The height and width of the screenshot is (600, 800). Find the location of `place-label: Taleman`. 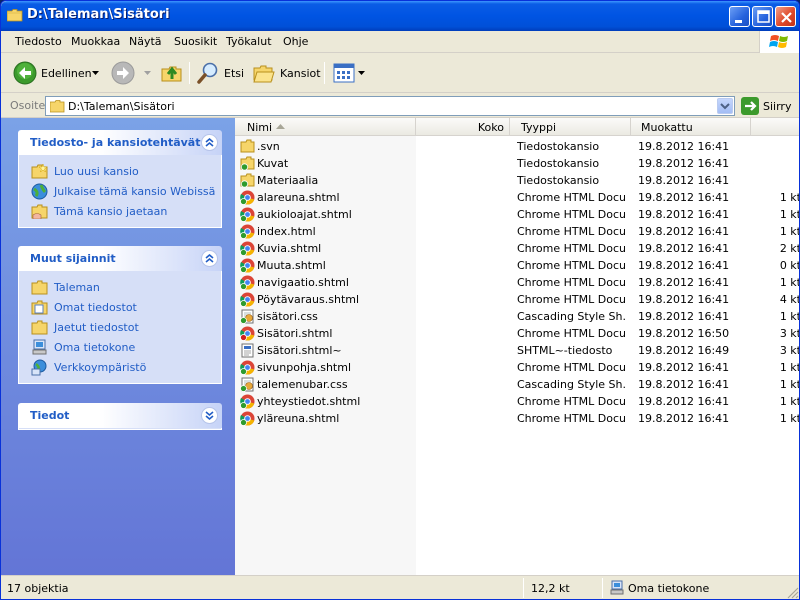

place-label: Taleman is located at coordinates (77, 287).